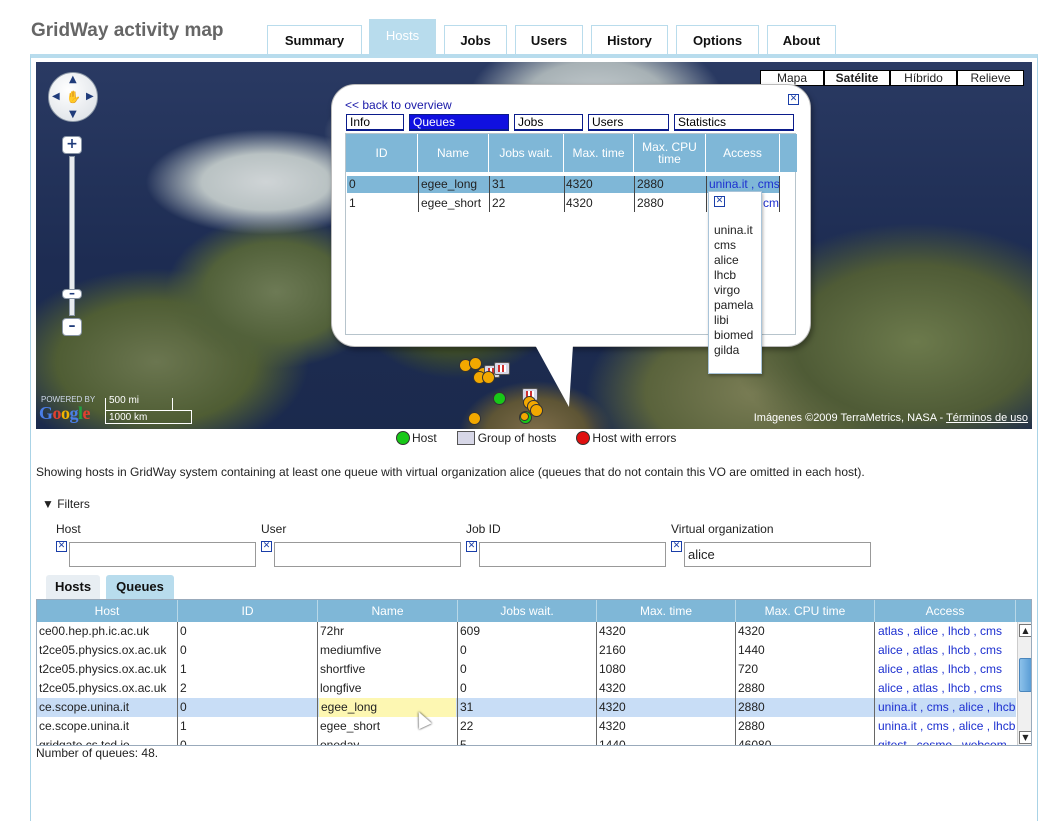 The image size is (1055, 821). Describe the element at coordinates (73, 114) in the screenshot. I see `pan-down-icon: ▼` at that location.